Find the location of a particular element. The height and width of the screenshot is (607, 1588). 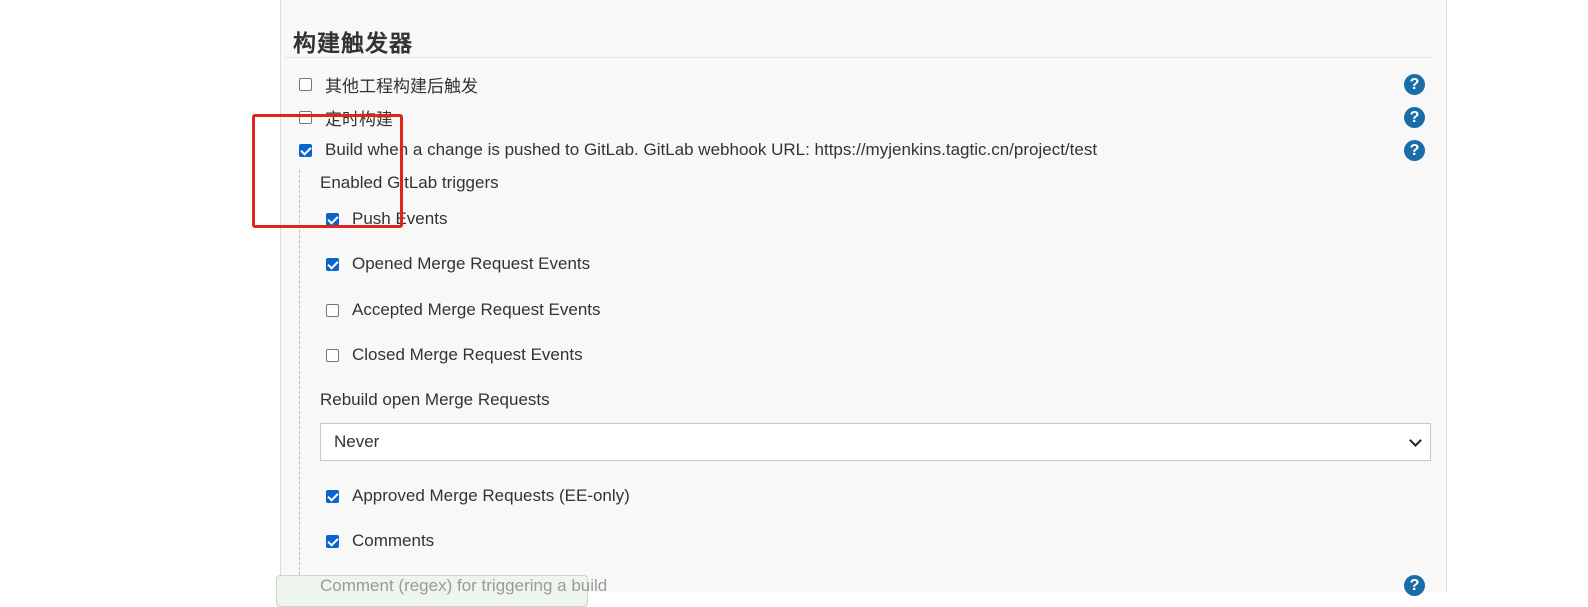

section-title: 构建触发器 is located at coordinates (353, 43).